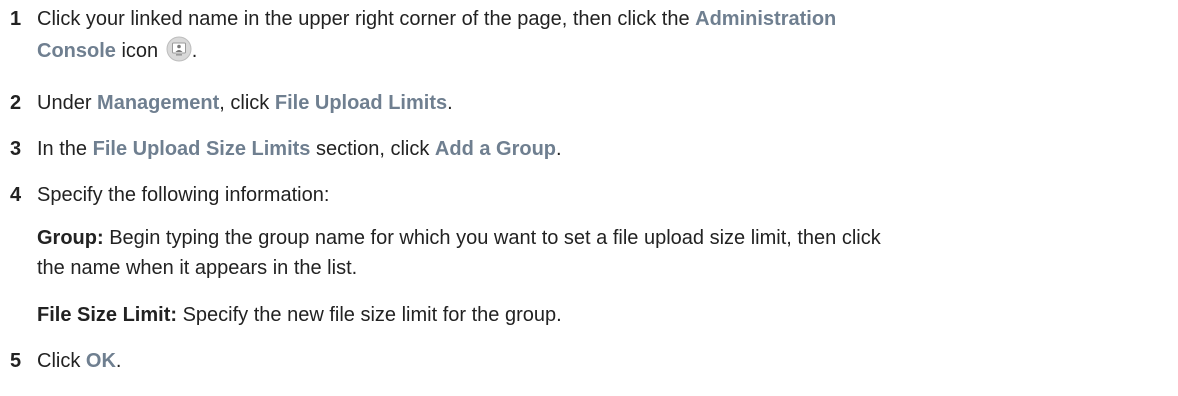 The image size is (1178, 396). Describe the element at coordinates (766, 19) in the screenshot. I see `ui-term-administration: Administration` at that location.